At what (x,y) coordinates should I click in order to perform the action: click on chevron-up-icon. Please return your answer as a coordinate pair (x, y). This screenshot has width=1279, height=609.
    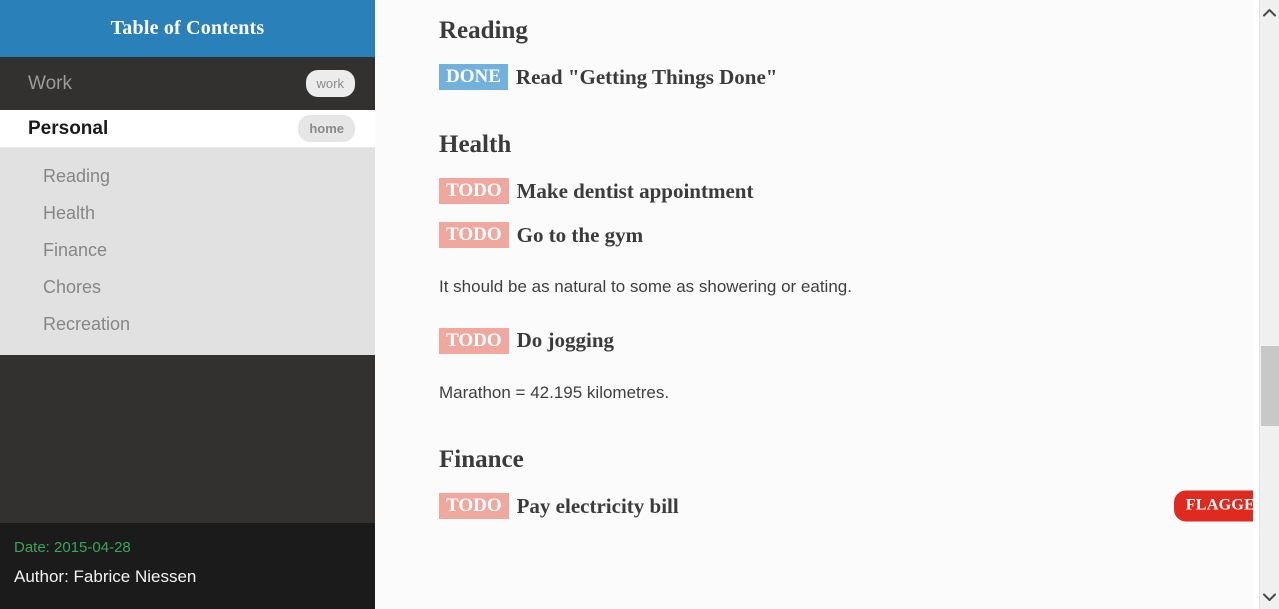
    Looking at the image, I should click on (1269, 12).